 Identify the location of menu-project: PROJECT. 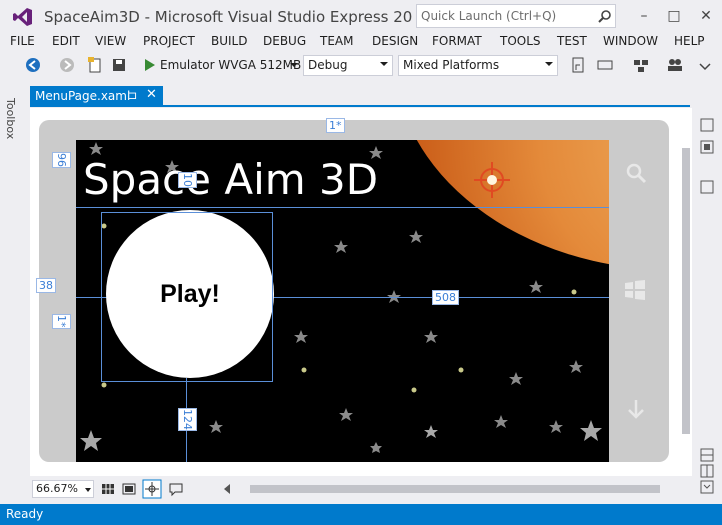
(169, 41).